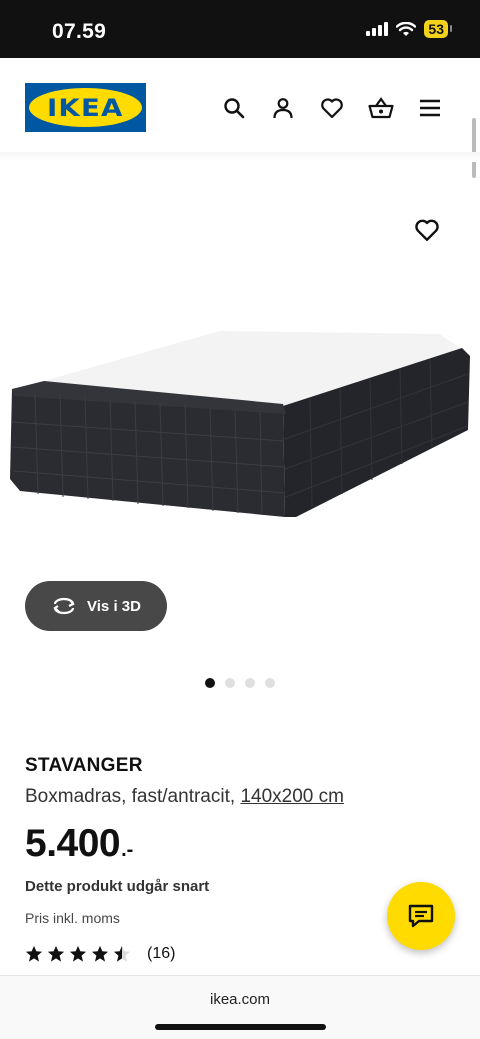 Image resolution: width=480 pixels, height=1039 pixels. I want to click on chat-button, so click(421, 916).